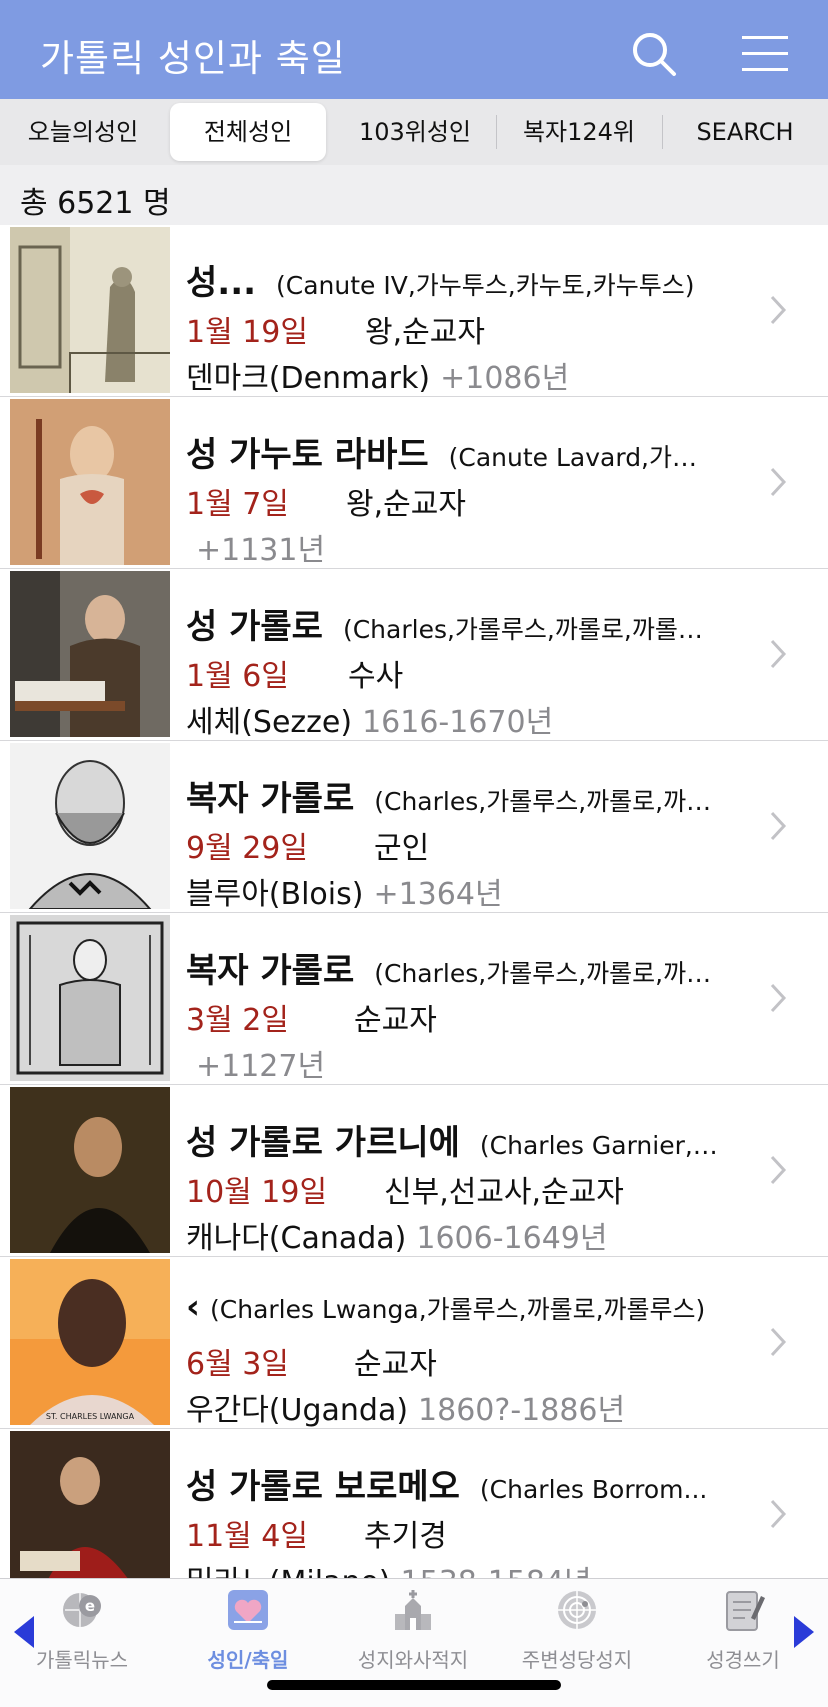  I want to click on saint-years: 1860?-1886년, so click(522, 1410).